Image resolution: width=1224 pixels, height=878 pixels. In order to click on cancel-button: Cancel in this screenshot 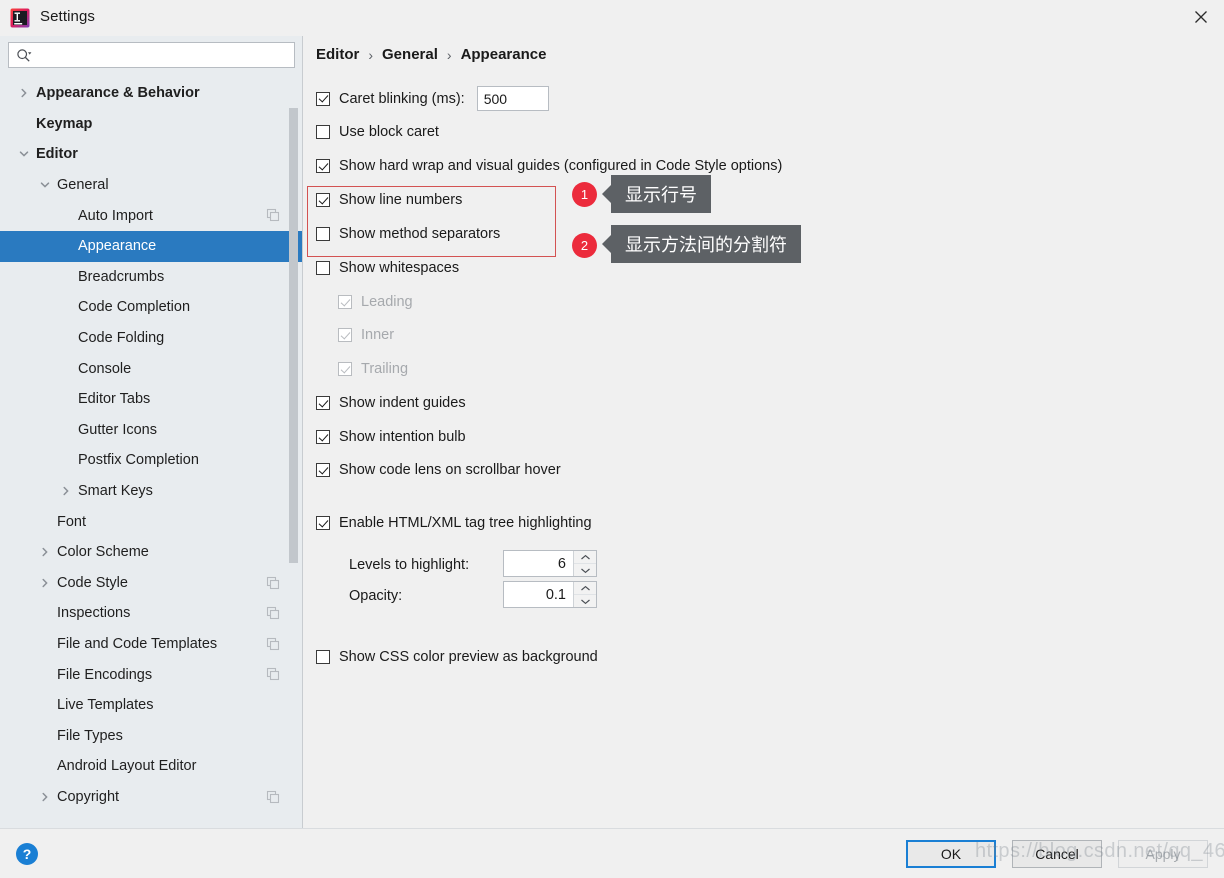, I will do `click(1057, 854)`.